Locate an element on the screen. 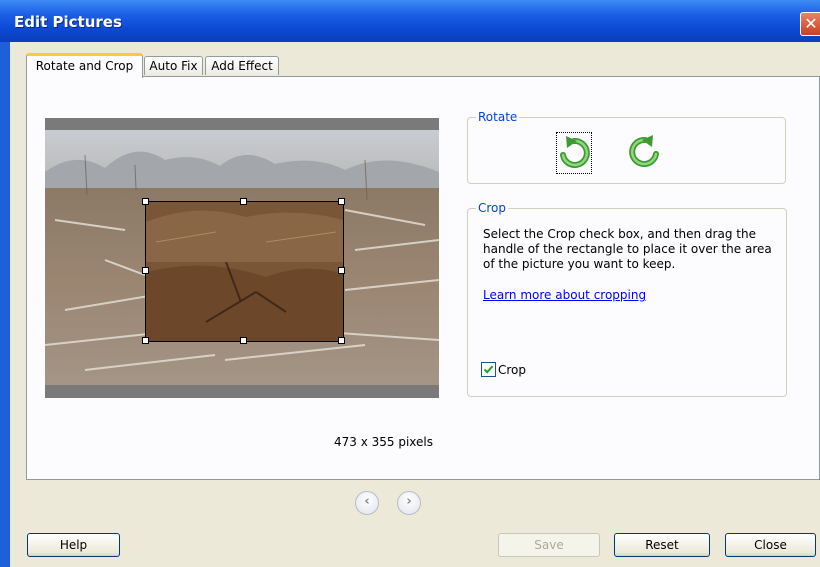 This screenshot has width=820, height=567. rotate-right-button is located at coordinates (645, 152).